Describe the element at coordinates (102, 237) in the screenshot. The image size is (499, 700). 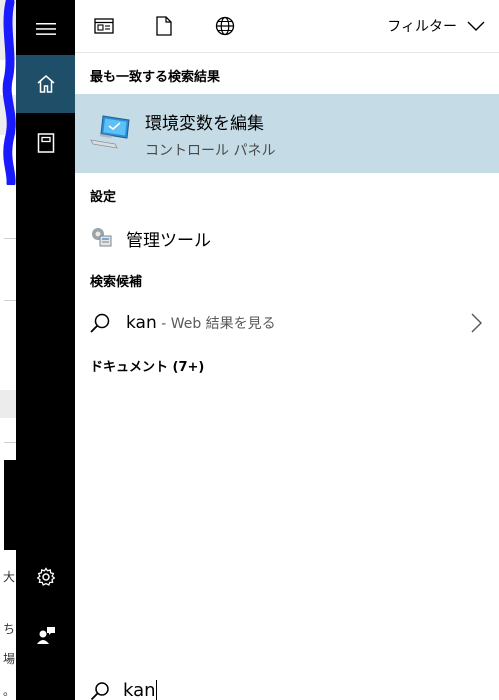
I see `admin-tools-icon` at that location.